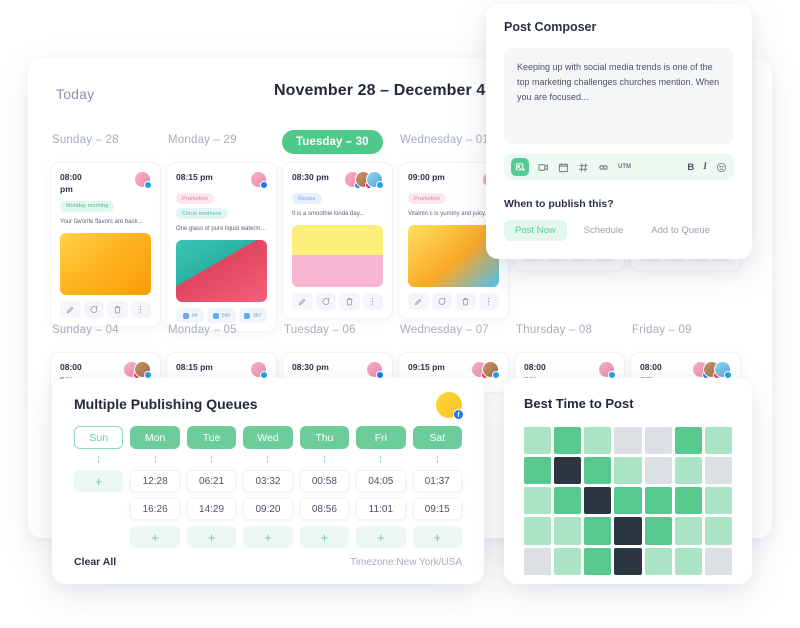  What do you see at coordinates (437, 481) in the screenshot?
I see `queue-time-slot: 01:37` at bounding box center [437, 481].